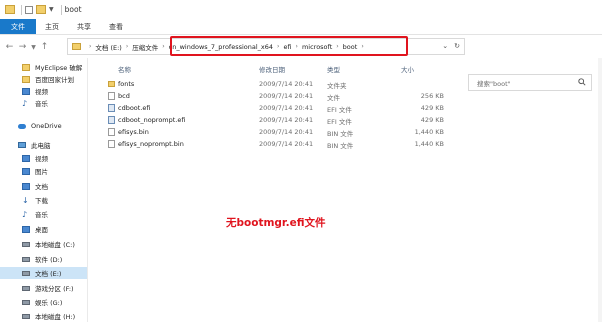 The height and width of the screenshot is (322, 602). What do you see at coordinates (26, 186) in the screenshot?
I see `document-icon` at bounding box center [26, 186].